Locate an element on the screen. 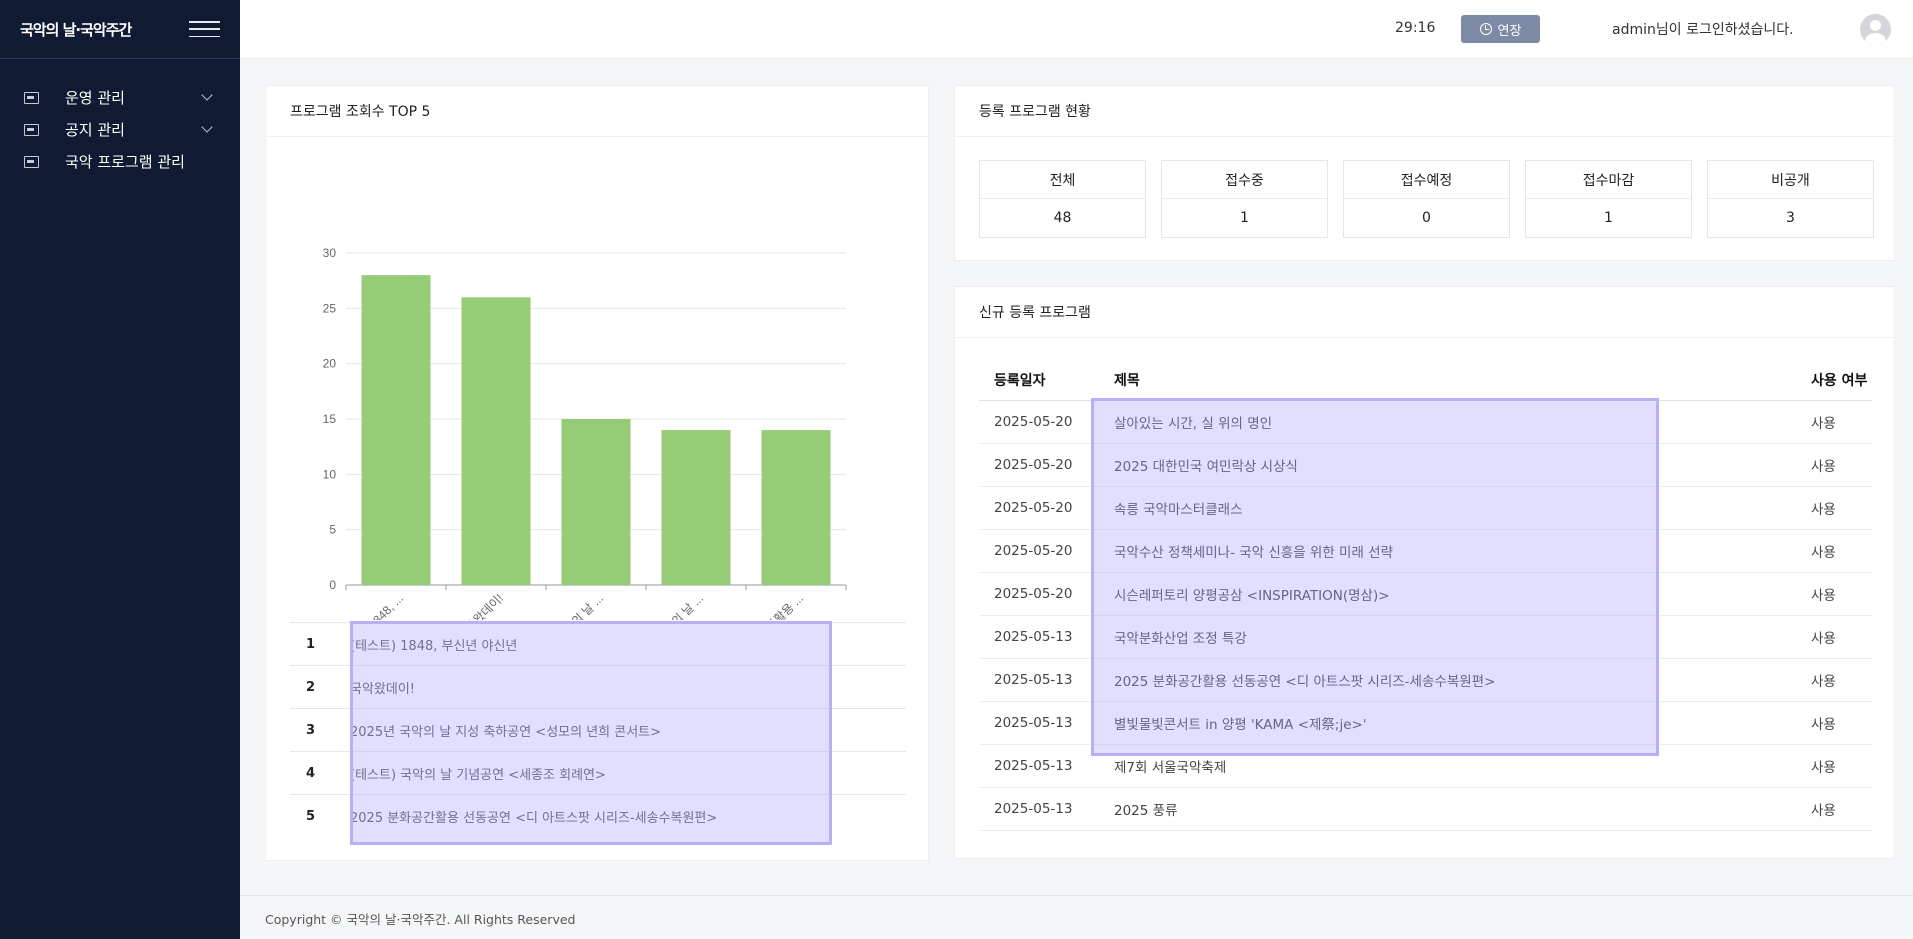 The image size is (1913, 939). sidebar-item-program: 국악 프로그램 관리 is located at coordinates (120, 161).